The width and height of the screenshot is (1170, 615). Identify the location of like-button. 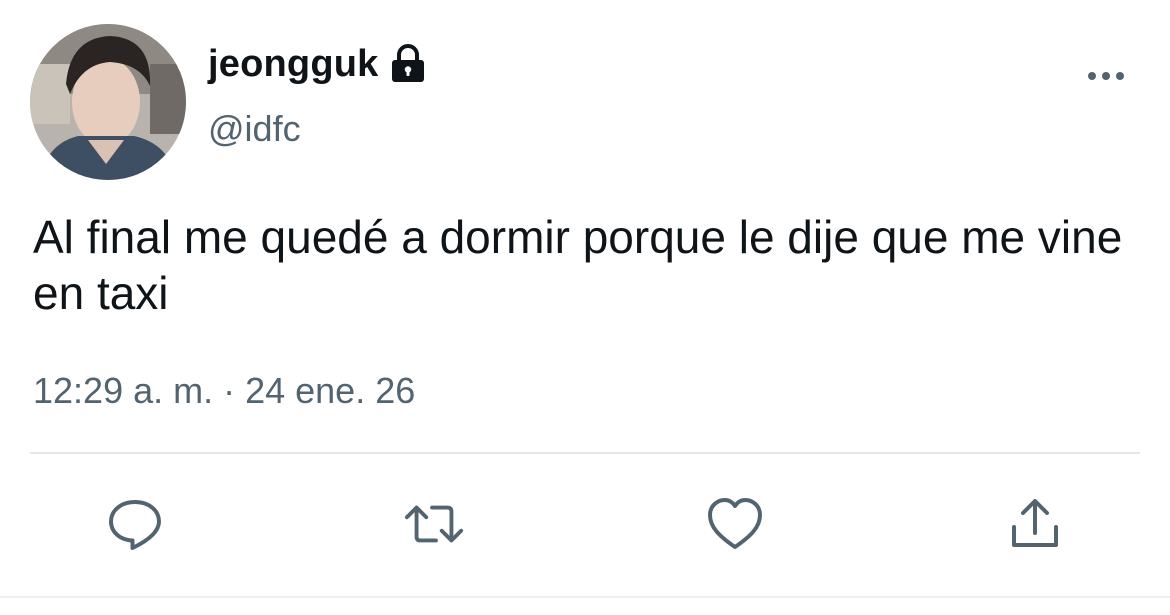
(735, 524).